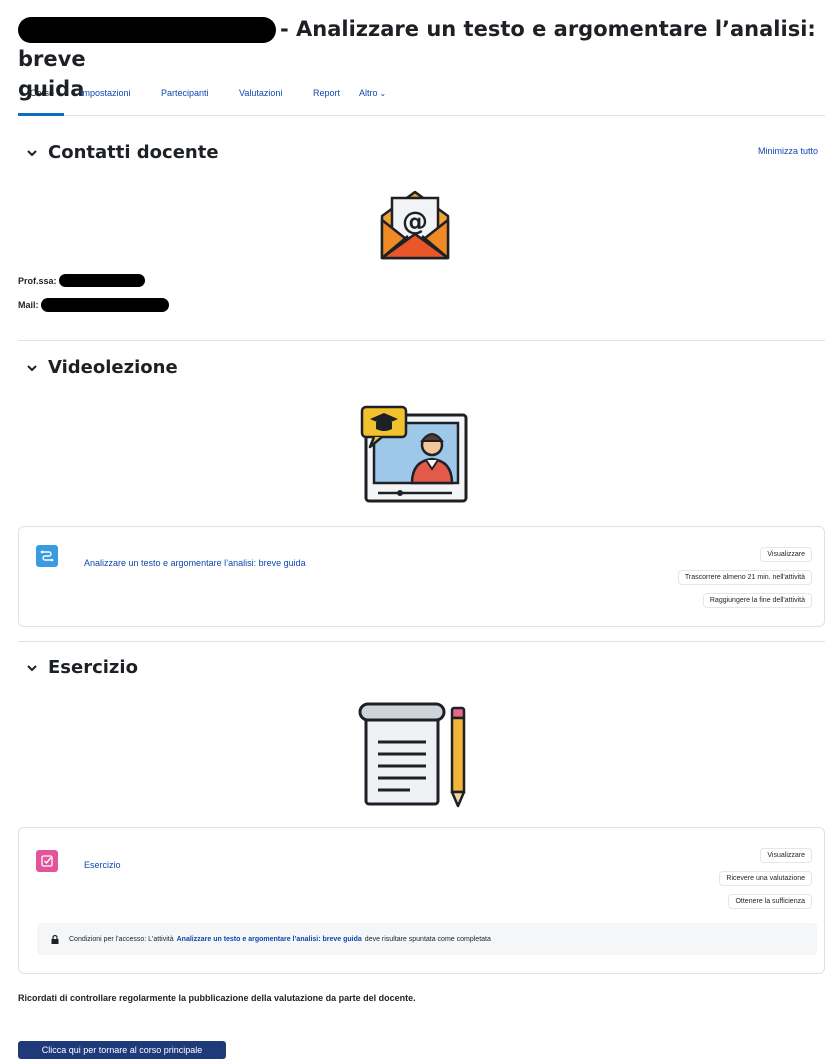 The width and height of the screenshot is (825, 1059). I want to click on assignment-icon, so click(47, 861).